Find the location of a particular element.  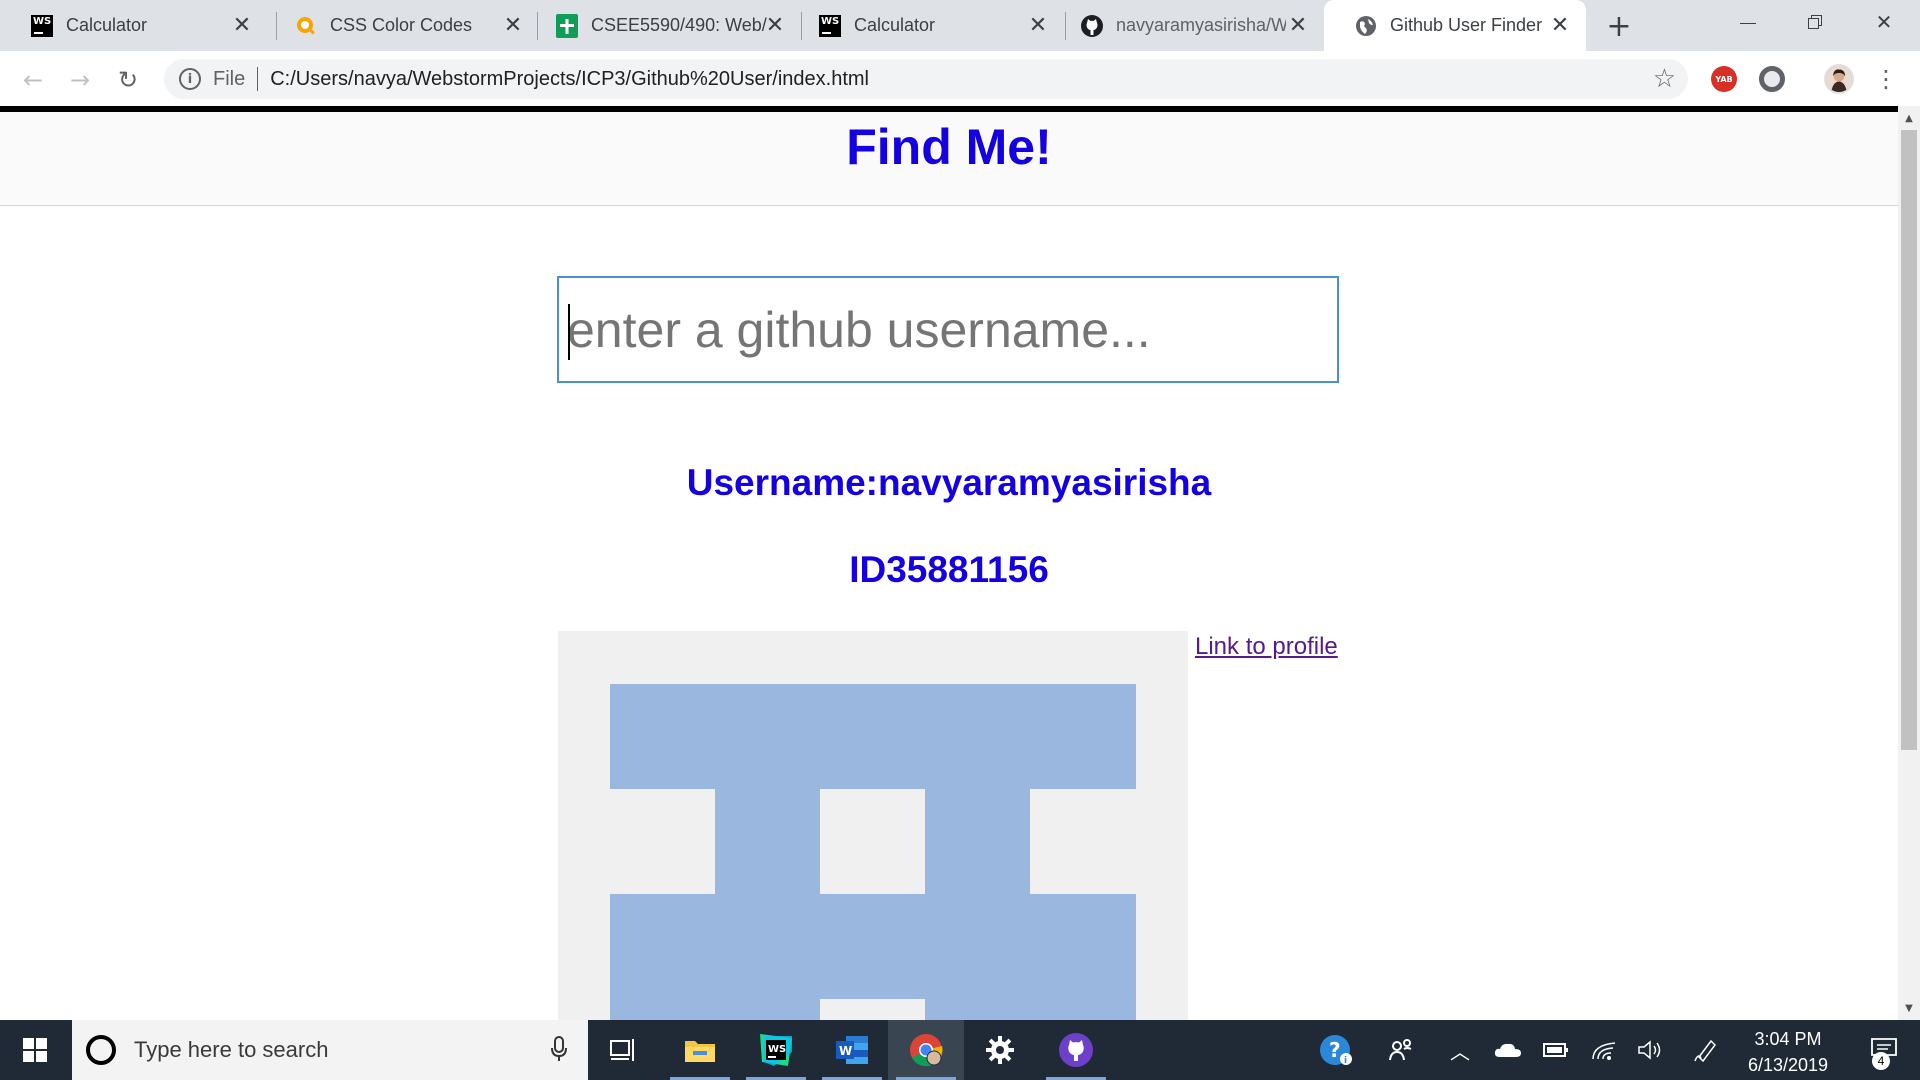

word-icon: W is located at coordinates (852, 1050).